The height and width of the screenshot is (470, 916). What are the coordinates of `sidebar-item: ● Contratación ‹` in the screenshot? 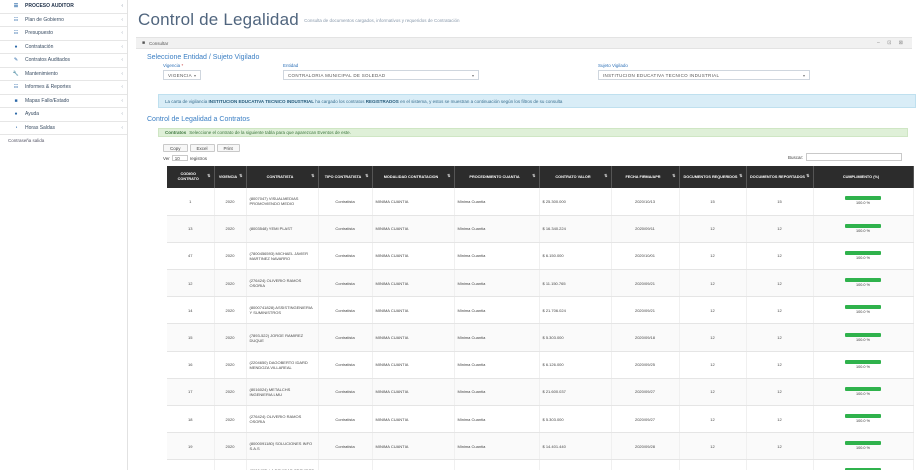 It's located at (63, 47).